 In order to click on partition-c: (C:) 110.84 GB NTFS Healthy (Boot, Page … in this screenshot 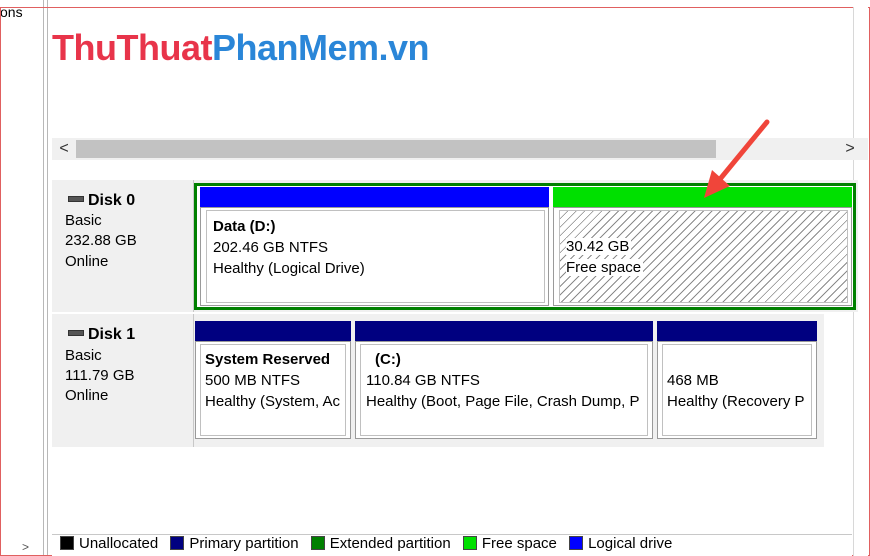, I will do `click(504, 390)`.